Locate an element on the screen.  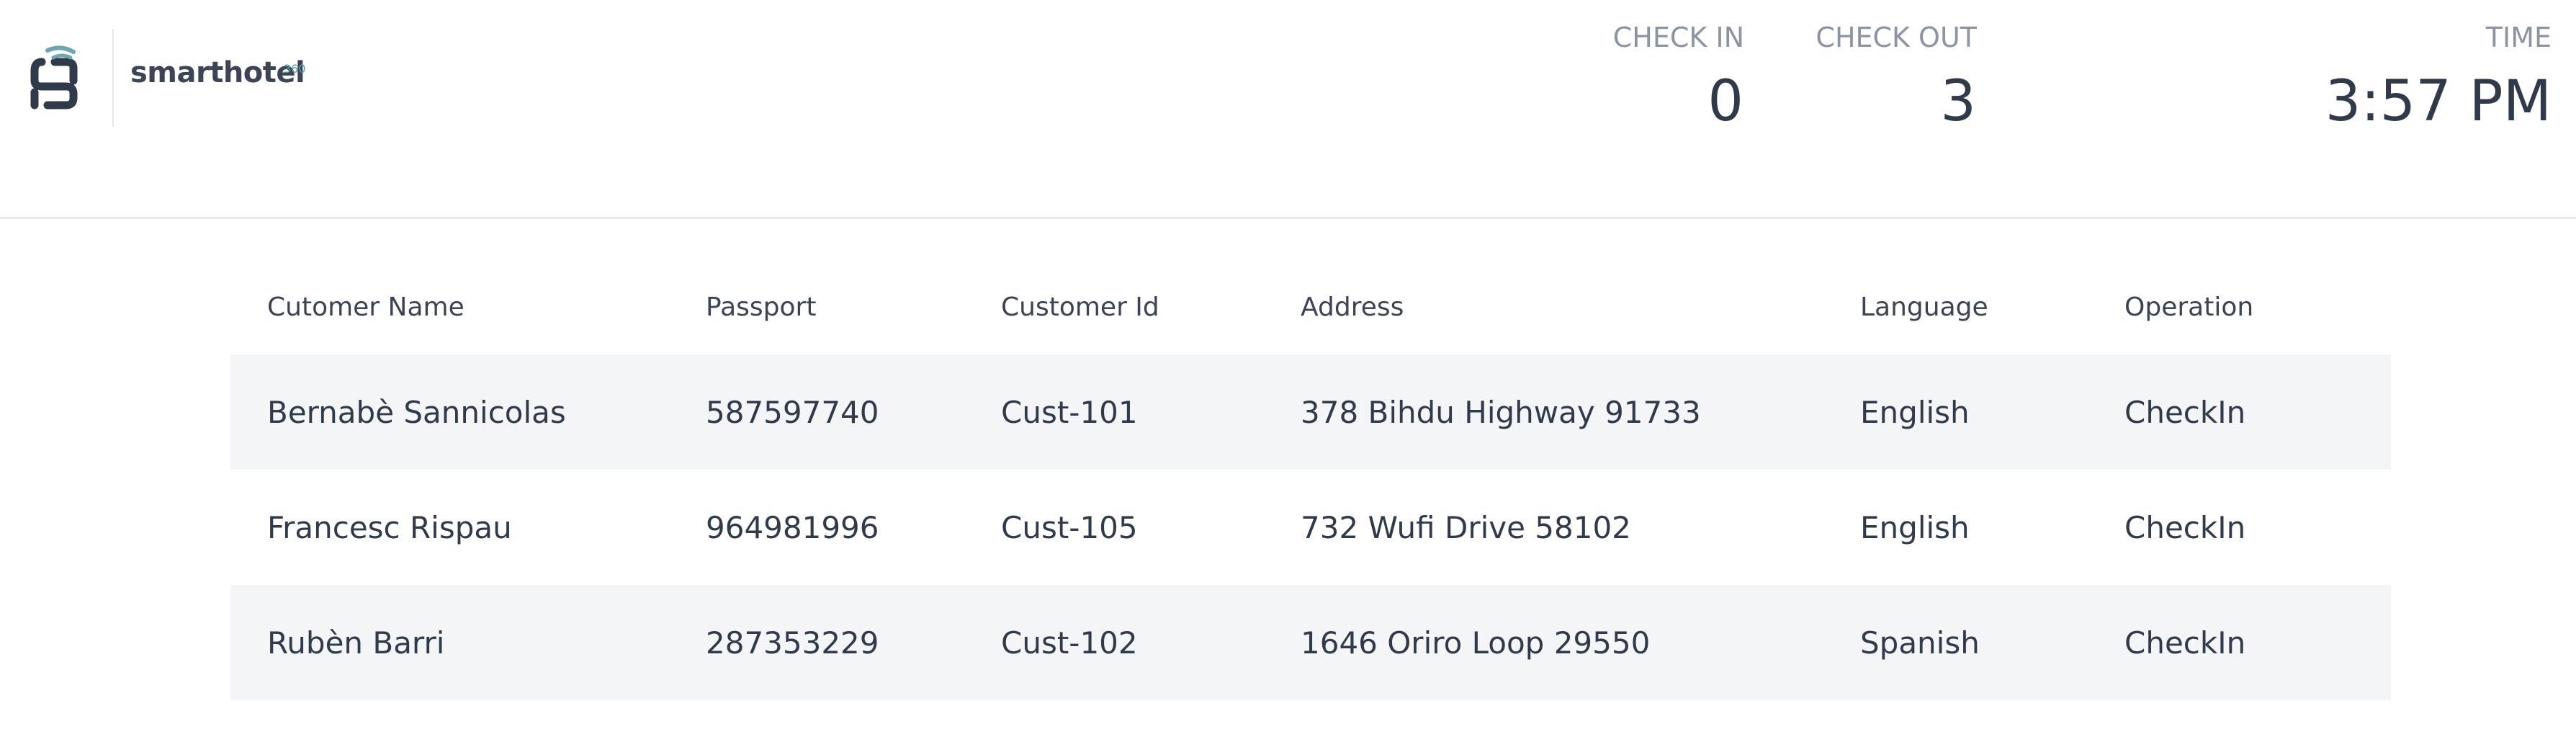
passport-cell: 964981996 is located at coordinates (792, 527).